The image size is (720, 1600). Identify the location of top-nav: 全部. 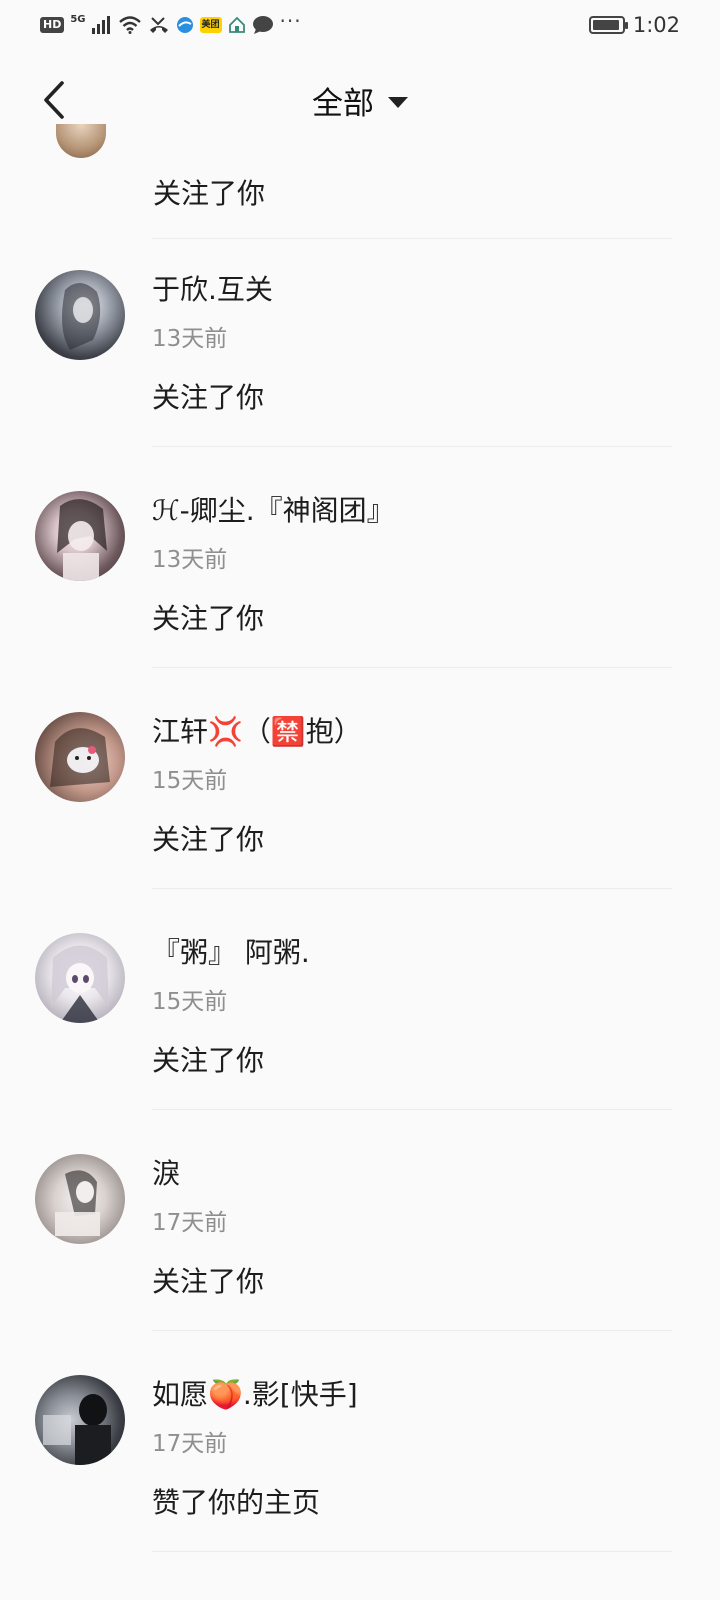
(360, 102).